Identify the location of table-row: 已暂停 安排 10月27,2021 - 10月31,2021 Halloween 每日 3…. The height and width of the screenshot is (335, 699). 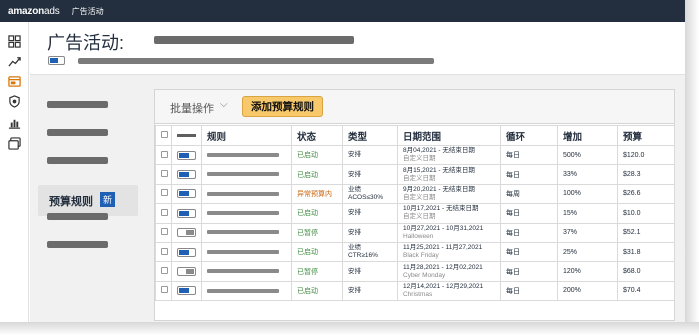
(415, 232).